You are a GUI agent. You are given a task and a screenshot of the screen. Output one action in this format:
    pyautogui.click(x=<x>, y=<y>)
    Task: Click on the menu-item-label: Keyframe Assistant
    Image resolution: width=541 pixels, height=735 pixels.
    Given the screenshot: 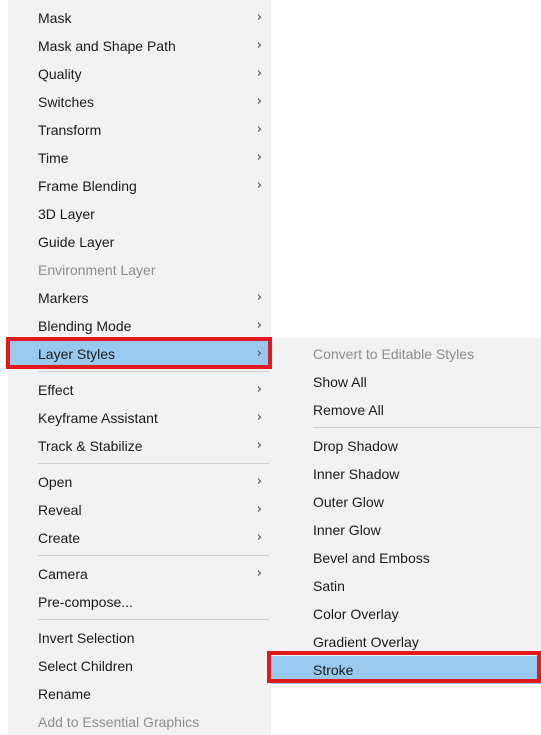 What is the action you would take?
    pyautogui.click(x=98, y=418)
    